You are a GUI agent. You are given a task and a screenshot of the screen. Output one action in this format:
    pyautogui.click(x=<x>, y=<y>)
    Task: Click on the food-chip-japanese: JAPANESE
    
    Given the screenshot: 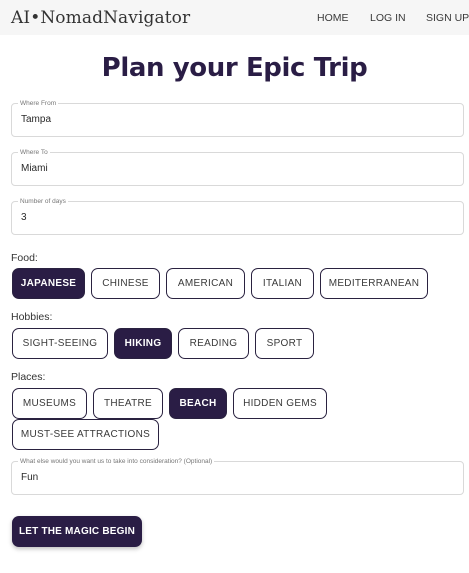 What is the action you would take?
    pyautogui.click(x=48, y=283)
    